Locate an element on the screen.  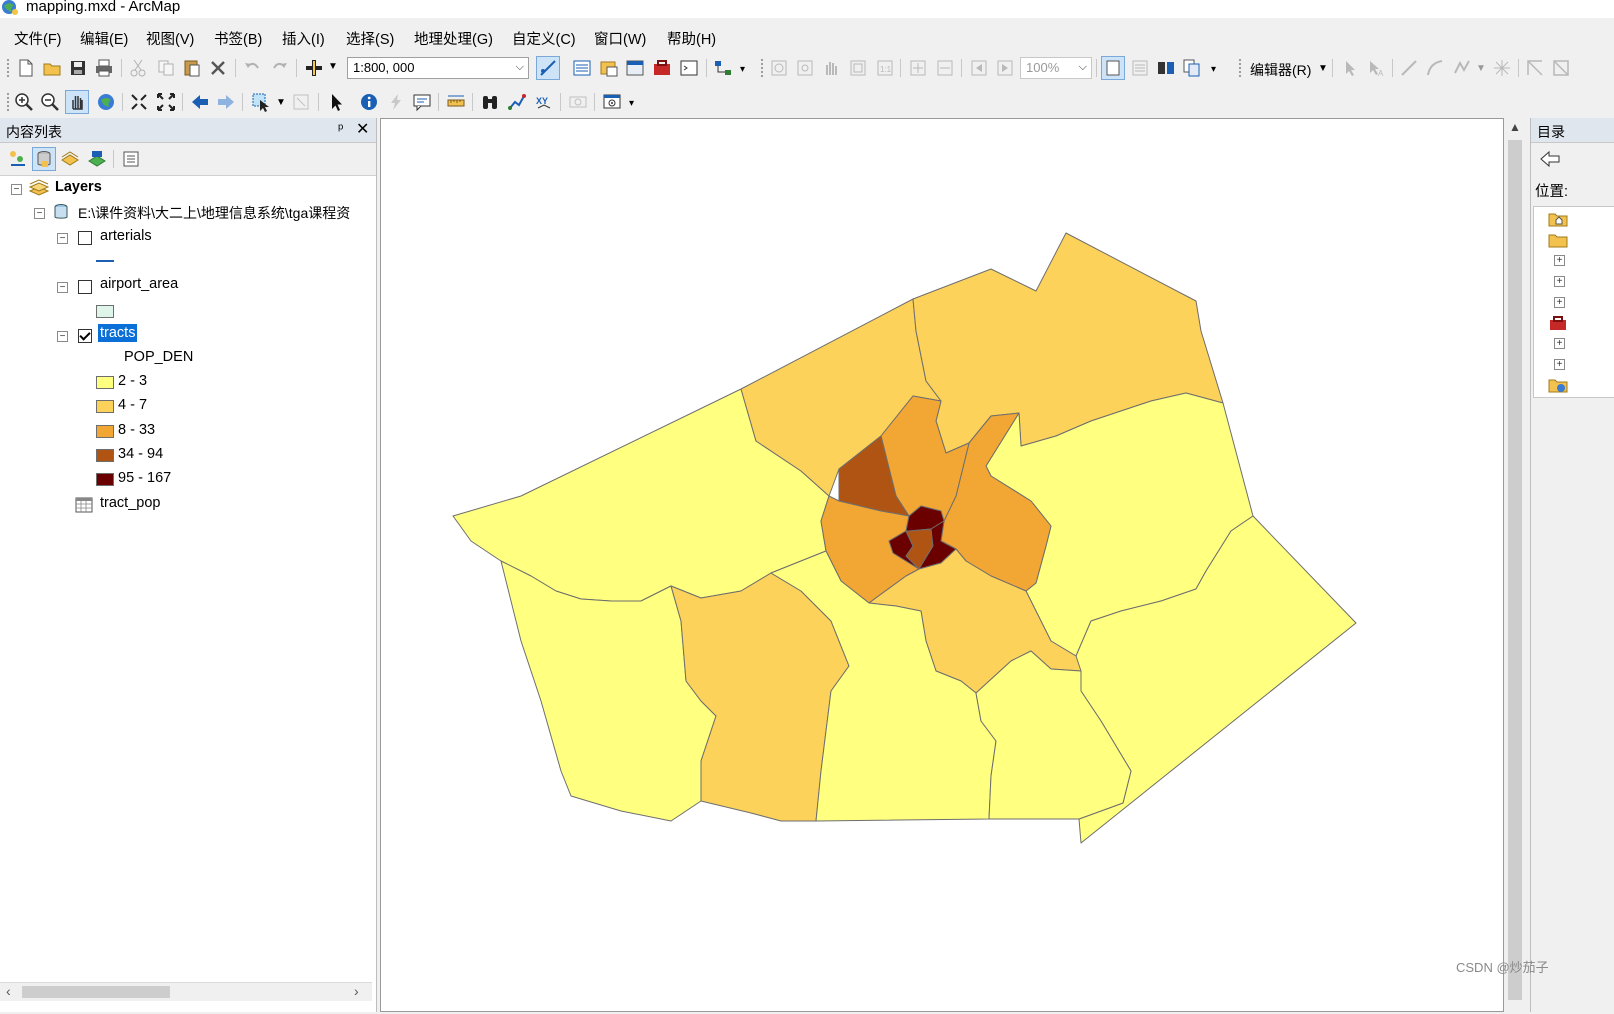
hyperlink-bolt-icon is located at coordinates (396, 102).